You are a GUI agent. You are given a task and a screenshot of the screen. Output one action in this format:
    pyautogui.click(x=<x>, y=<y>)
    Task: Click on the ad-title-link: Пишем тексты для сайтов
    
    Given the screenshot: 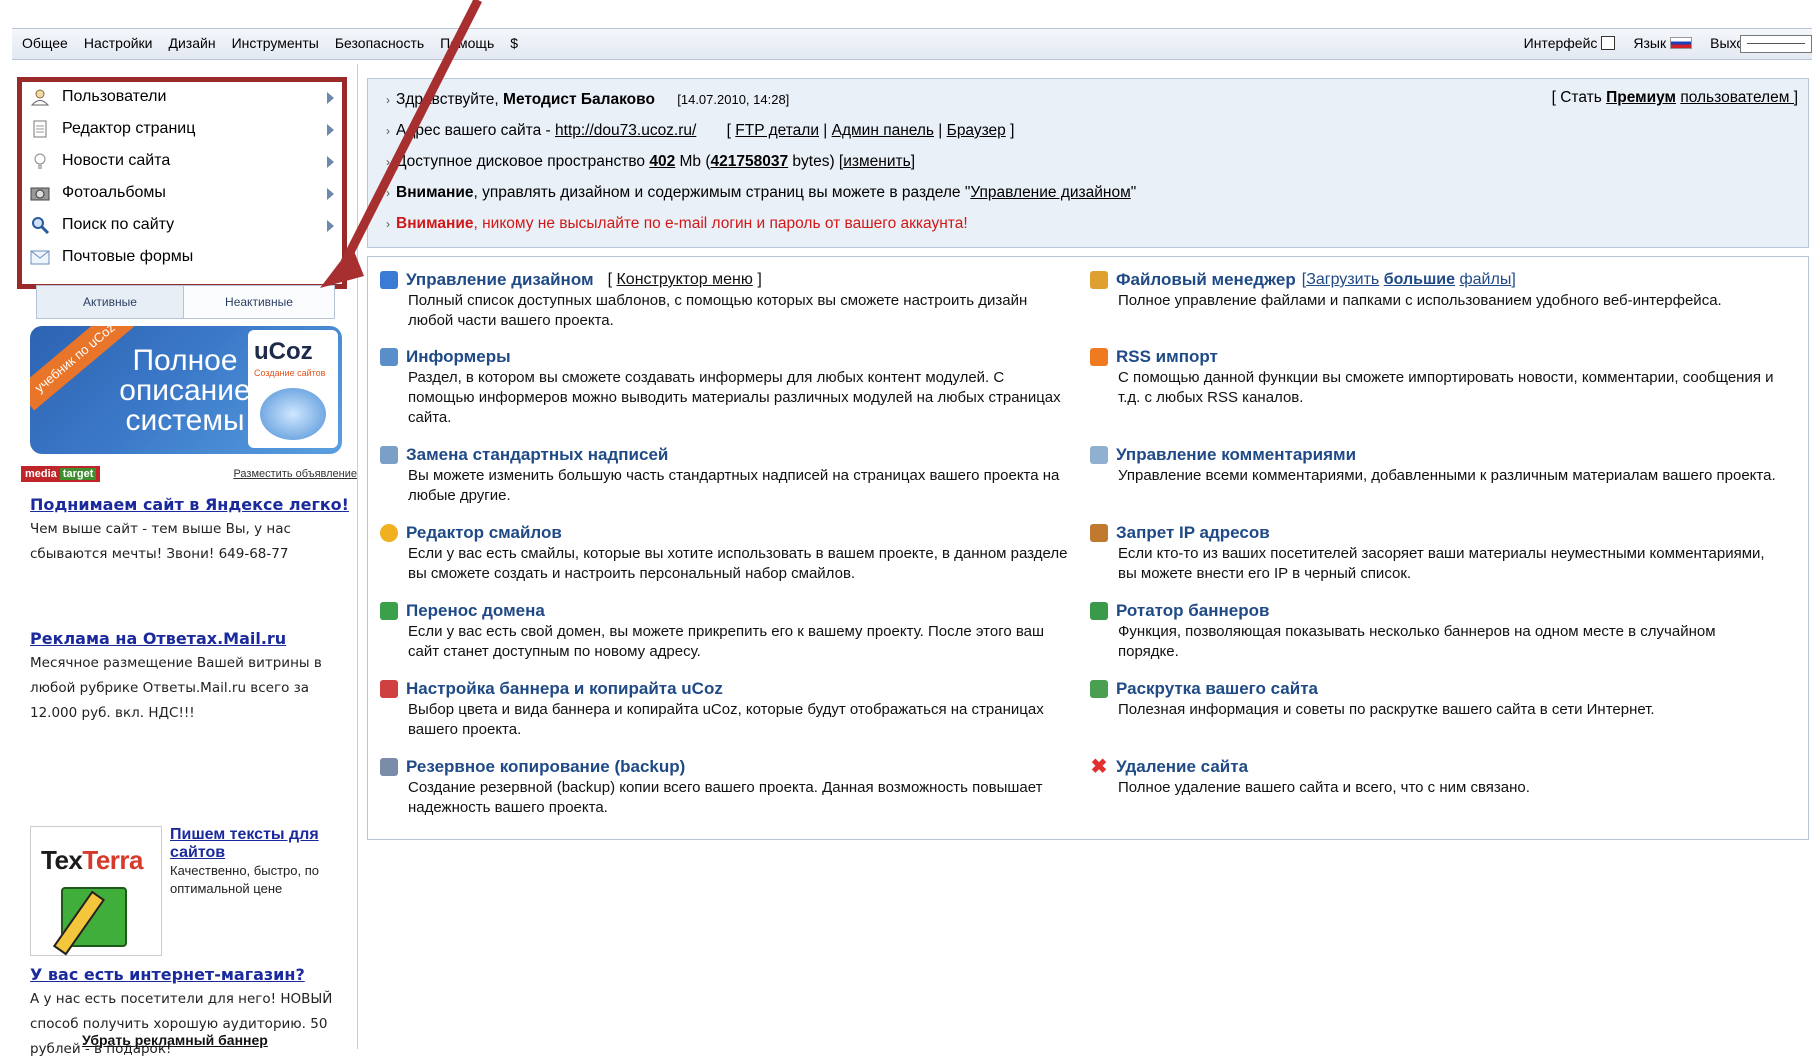 What is the action you would take?
    pyautogui.click(x=260, y=844)
    